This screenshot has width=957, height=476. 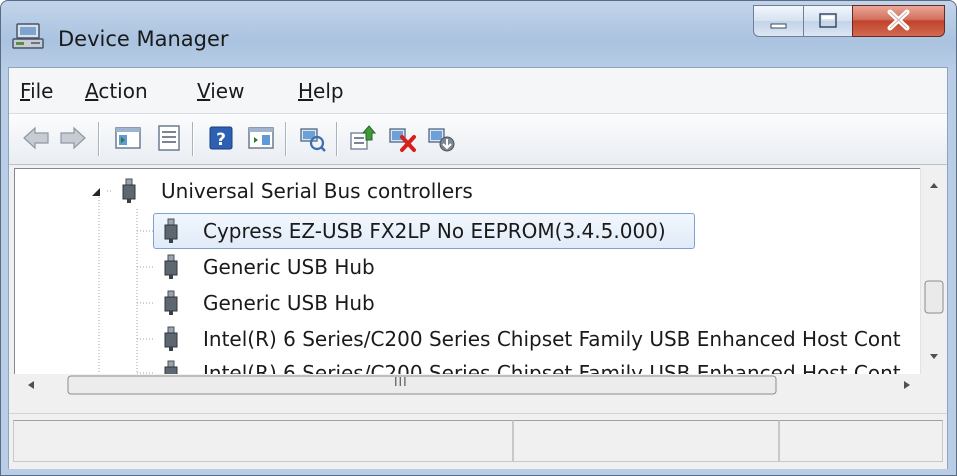 I want to click on forward-arrow-icon, so click(x=73, y=138).